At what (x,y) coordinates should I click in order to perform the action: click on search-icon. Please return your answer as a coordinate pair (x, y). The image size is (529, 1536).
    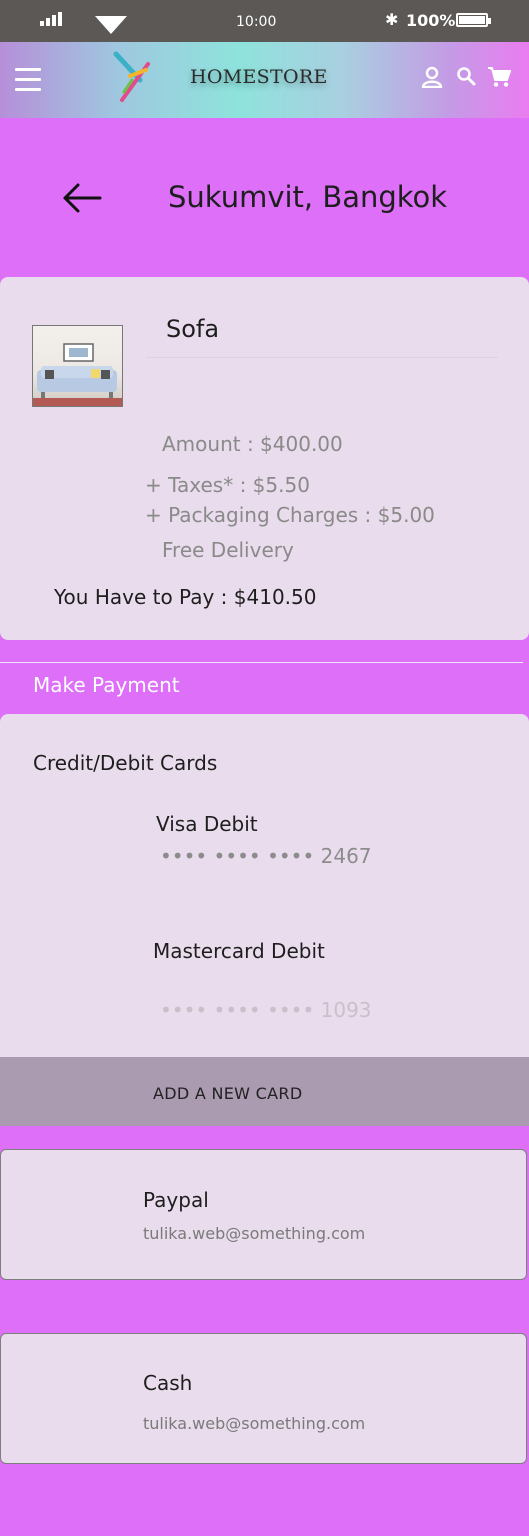
    Looking at the image, I should click on (466, 76).